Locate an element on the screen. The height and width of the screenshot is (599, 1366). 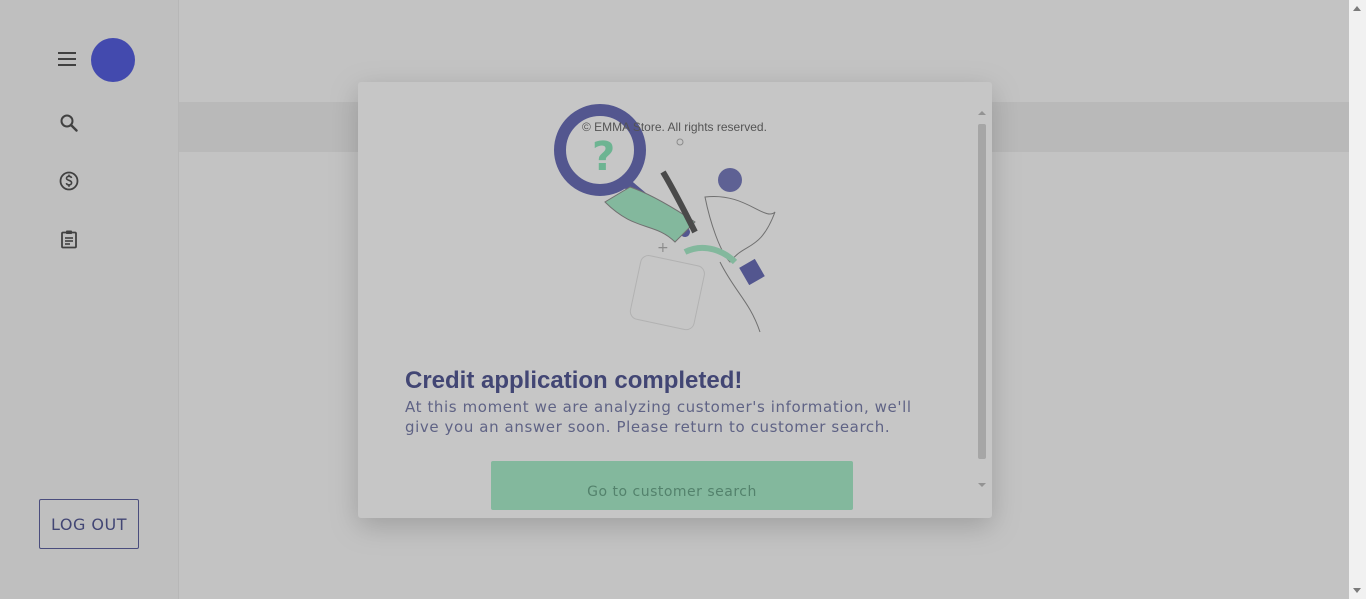
go-to-customer-search-button: Go to customer search is located at coordinates (672, 485).